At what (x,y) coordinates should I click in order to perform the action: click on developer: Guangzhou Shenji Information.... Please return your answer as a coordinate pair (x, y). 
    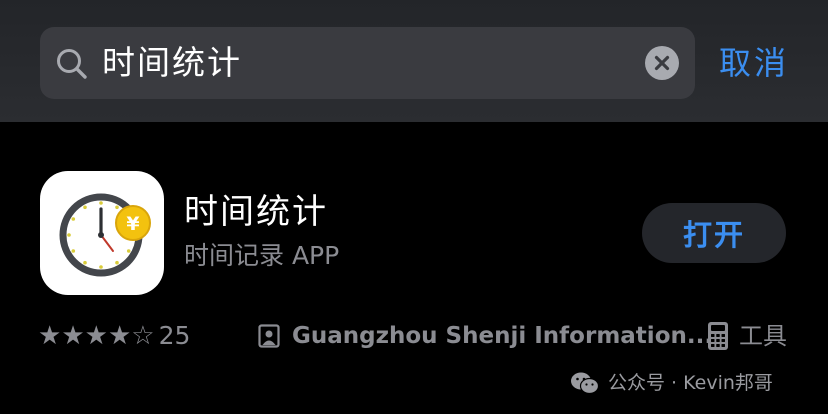
    Looking at the image, I should click on (485, 336).